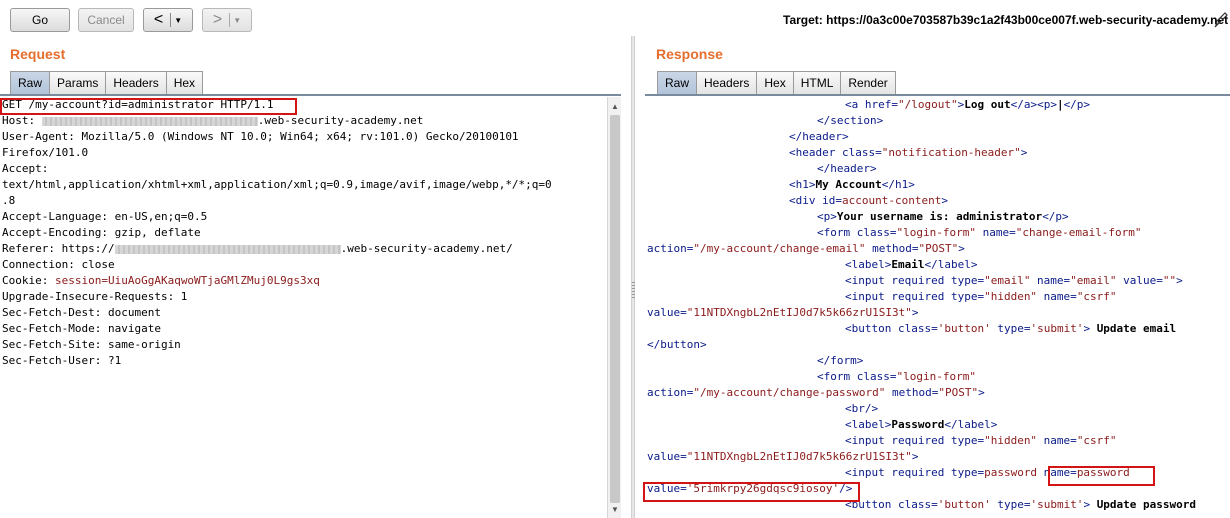 The image size is (1230, 518). What do you see at coordinates (840, 360) in the screenshot?
I see `code-token: </form>` at bounding box center [840, 360].